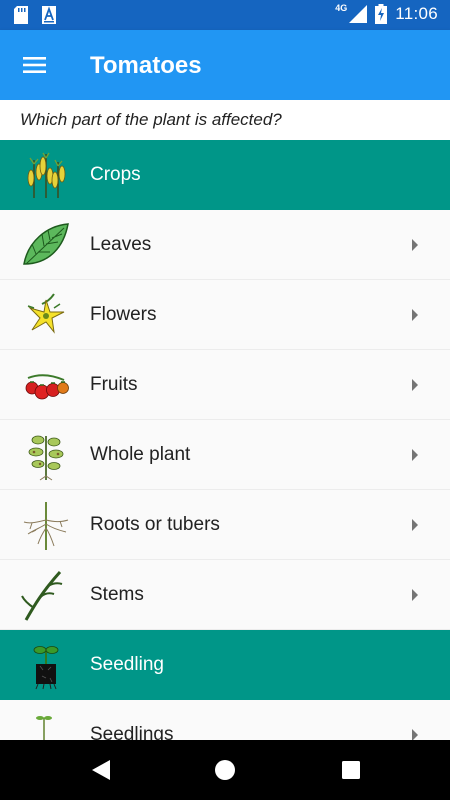 This screenshot has width=450, height=800. Describe the element at coordinates (101, 770) in the screenshot. I see `back-icon` at that location.